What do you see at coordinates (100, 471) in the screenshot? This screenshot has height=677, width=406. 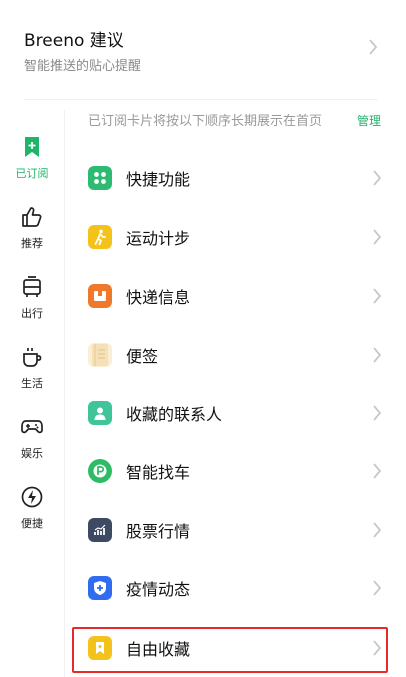 I see `parking-icon` at bounding box center [100, 471].